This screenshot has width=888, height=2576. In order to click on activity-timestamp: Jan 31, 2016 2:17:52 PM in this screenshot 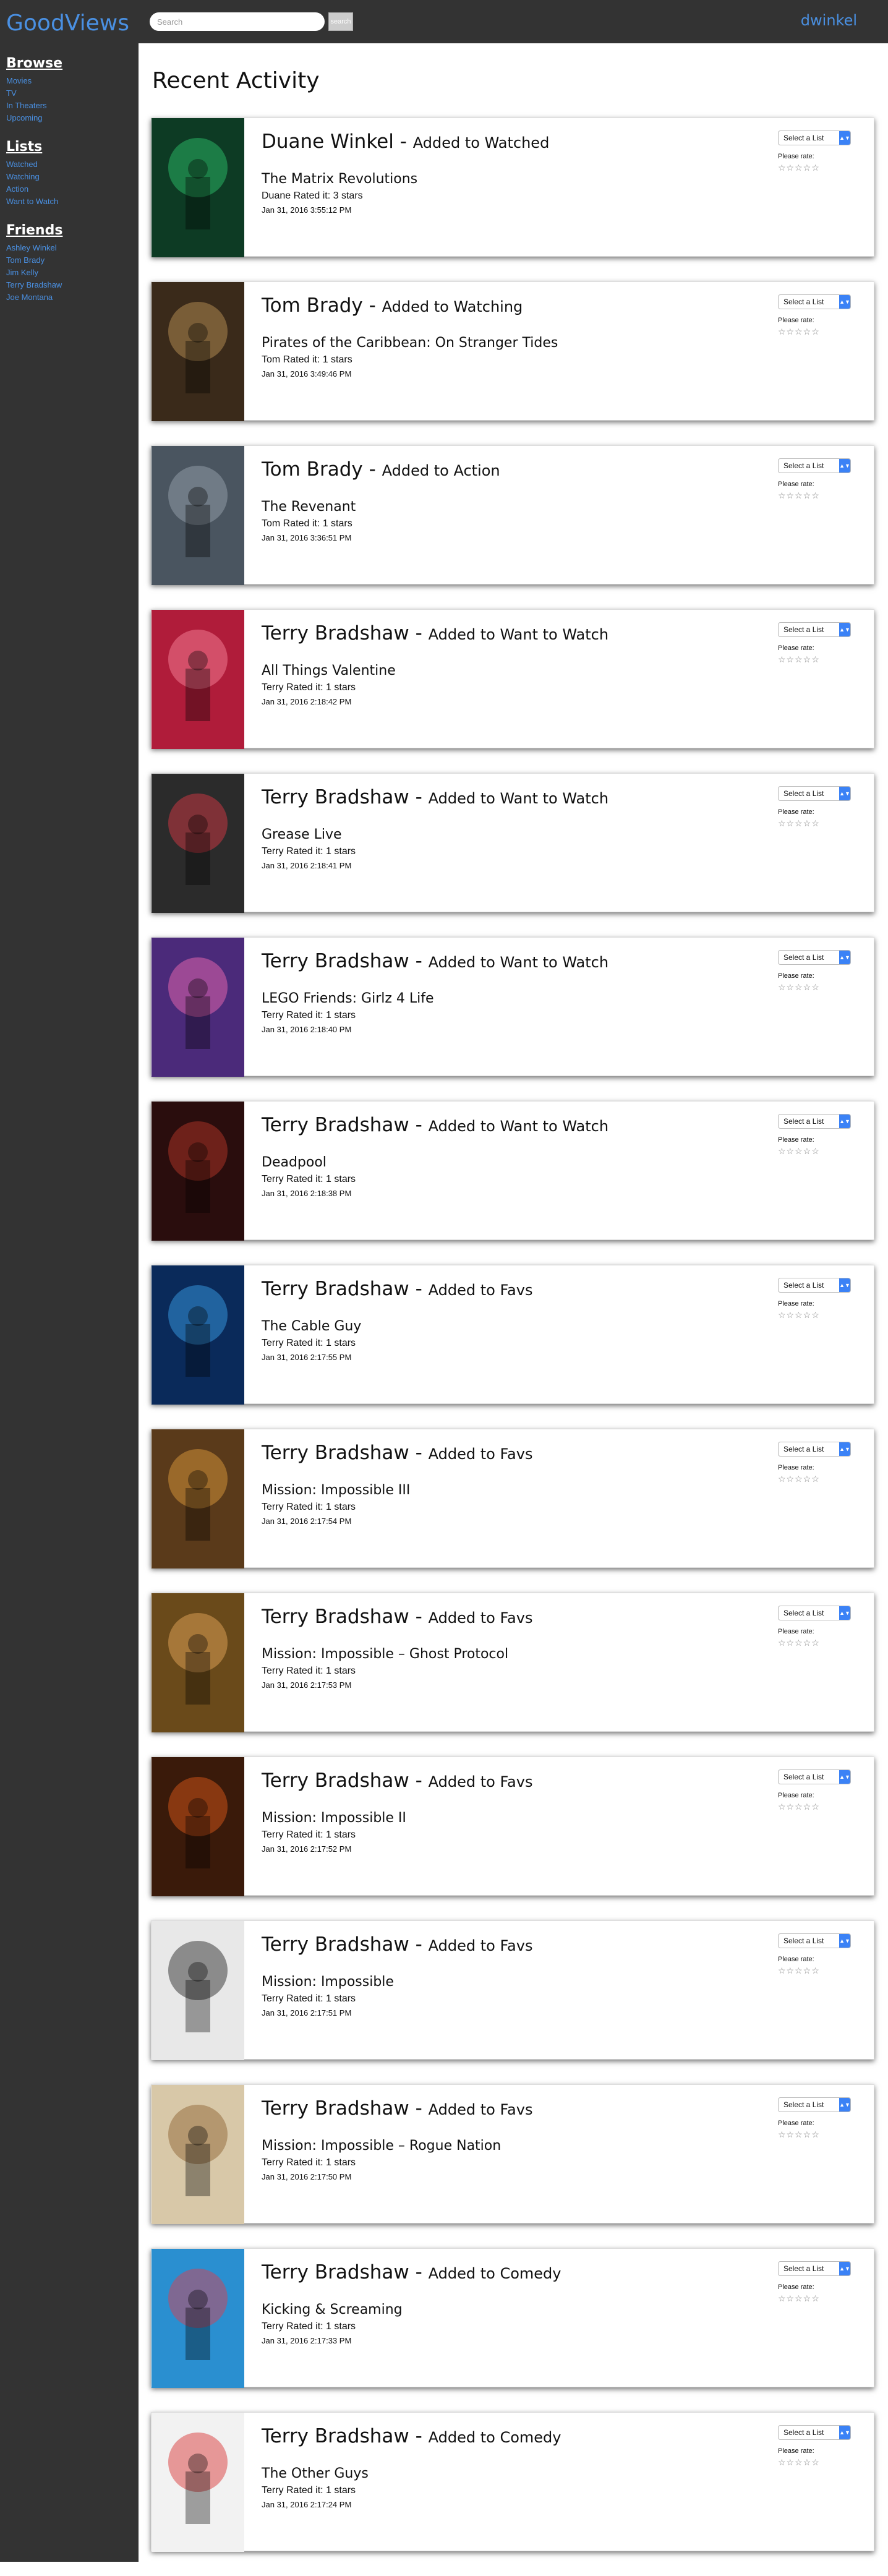, I will do `click(307, 1849)`.